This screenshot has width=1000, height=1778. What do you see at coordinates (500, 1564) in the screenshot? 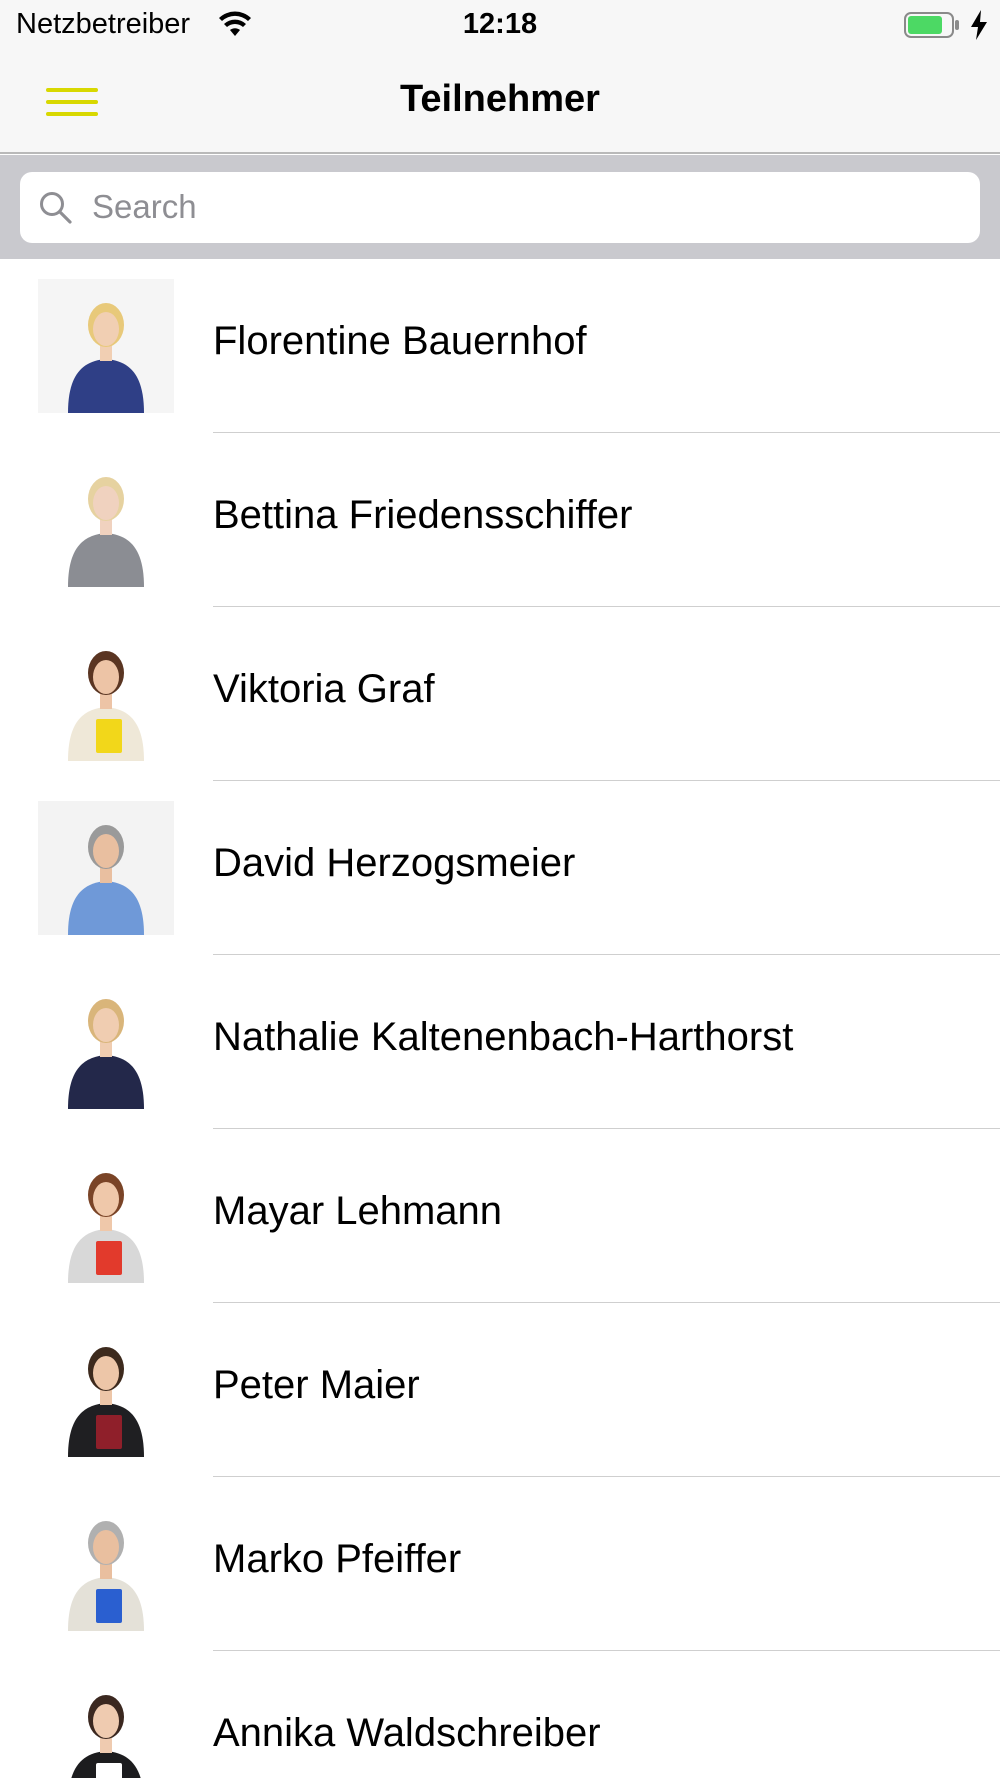
I see `participant-row: Marko Pfeiffer` at bounding box center [500, 1564].